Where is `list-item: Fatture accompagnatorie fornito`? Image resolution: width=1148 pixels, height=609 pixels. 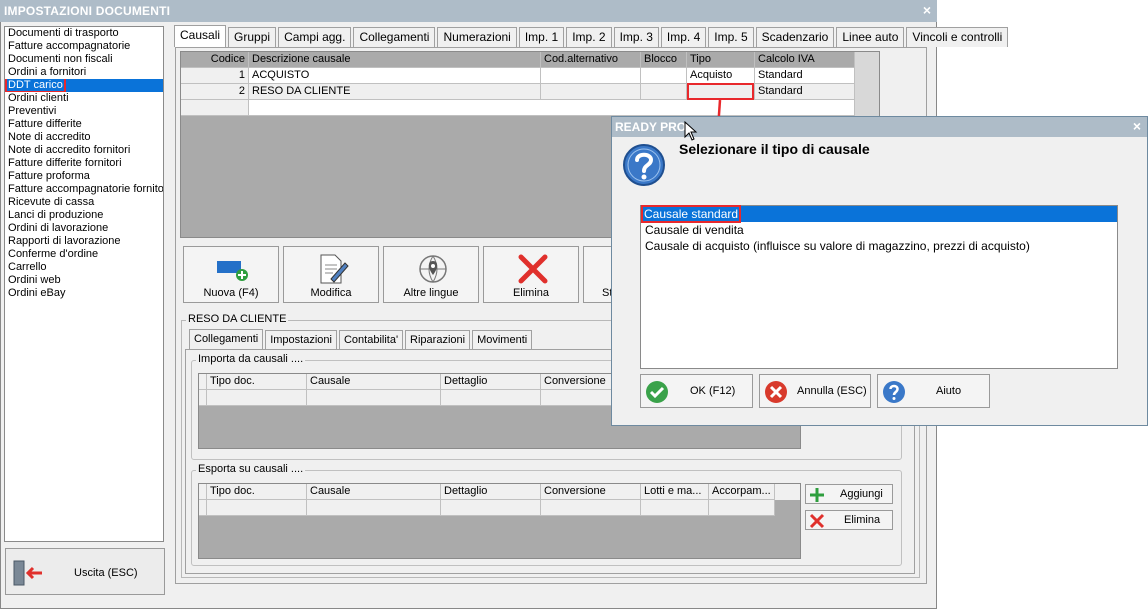
list-item: Fatture accompagnatorie fornito is located at coordinates (84, 189).